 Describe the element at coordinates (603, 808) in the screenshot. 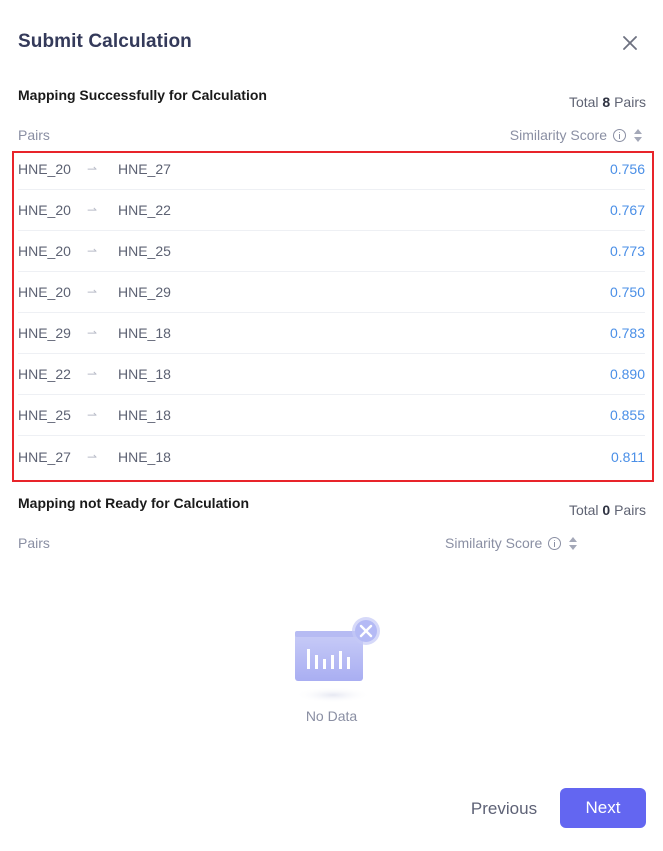

I see `next-button: Next` at that location.